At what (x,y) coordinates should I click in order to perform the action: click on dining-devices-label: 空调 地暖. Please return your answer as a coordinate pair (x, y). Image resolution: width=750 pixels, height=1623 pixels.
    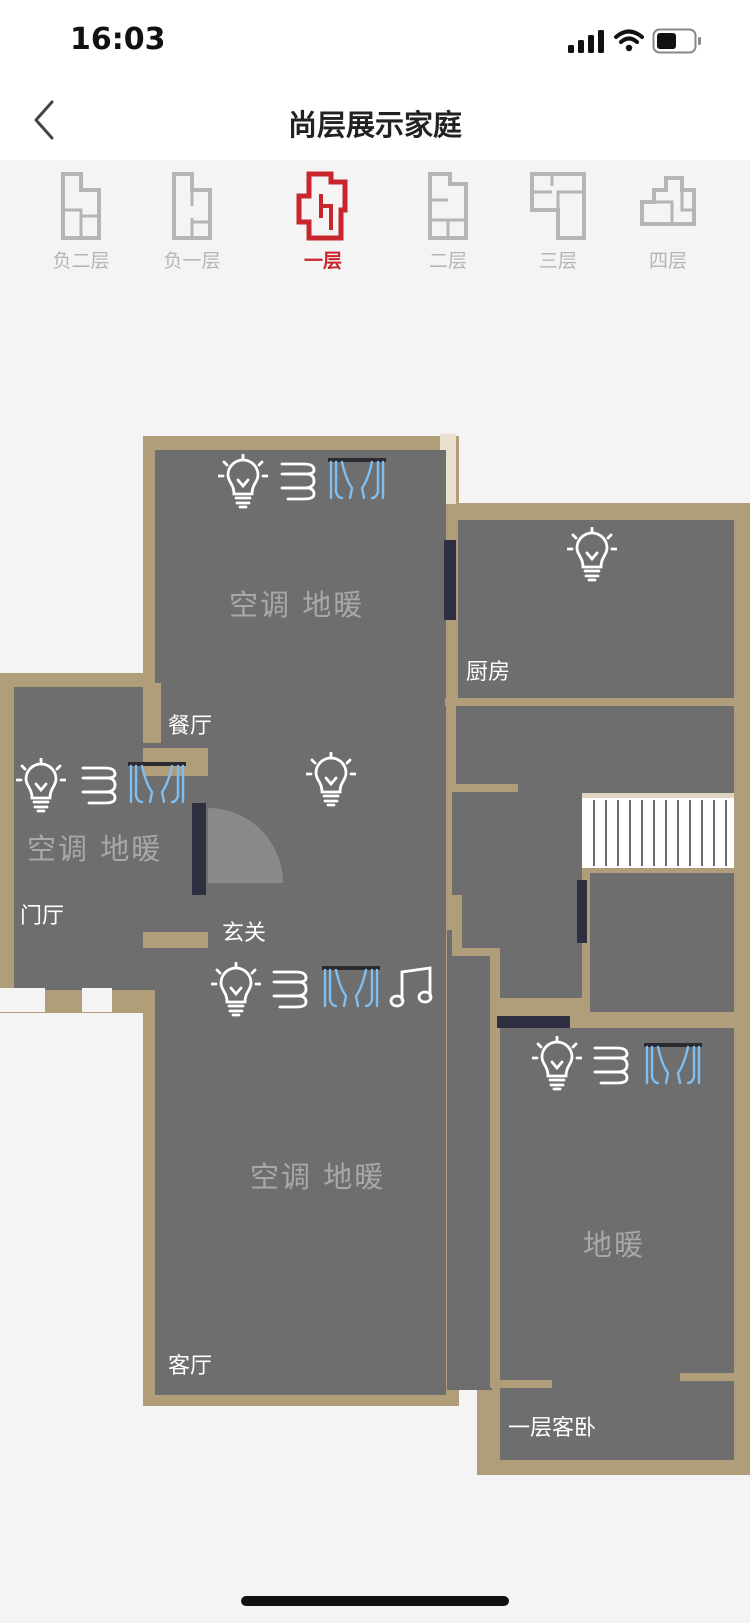
    Looking at the image, I should click on (297, 605).